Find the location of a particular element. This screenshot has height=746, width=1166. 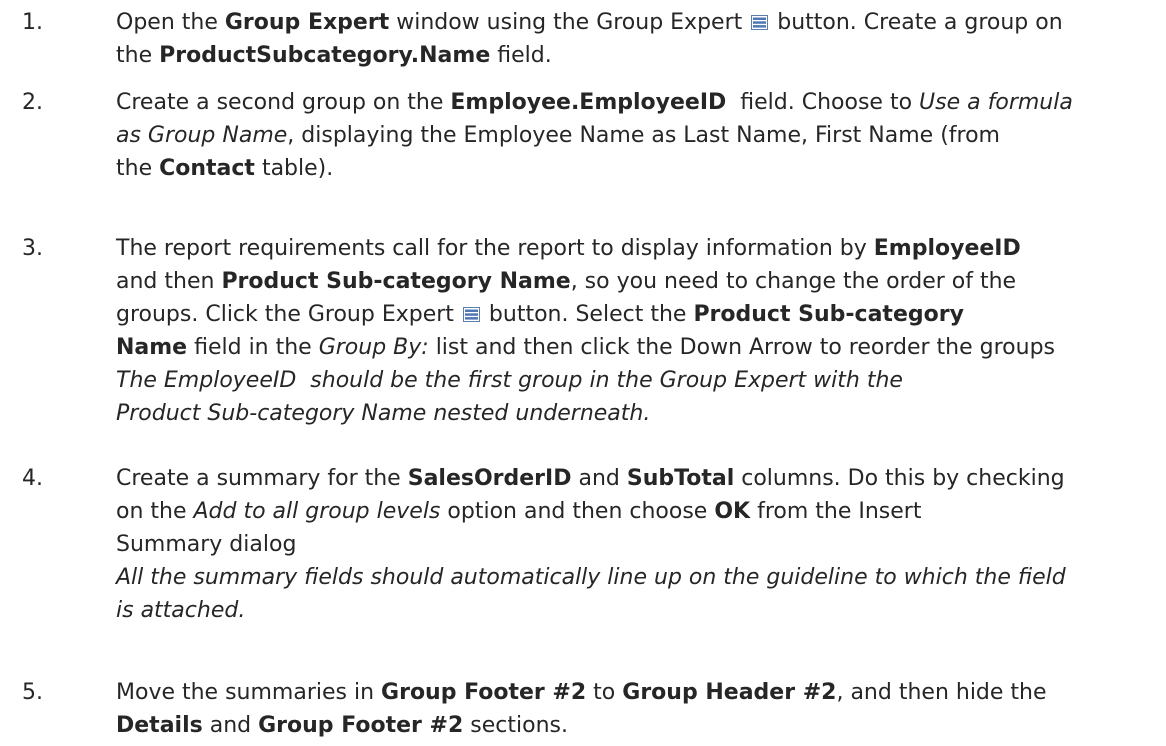

bold-term: EmployeeID is located at coordinates (947, 248).